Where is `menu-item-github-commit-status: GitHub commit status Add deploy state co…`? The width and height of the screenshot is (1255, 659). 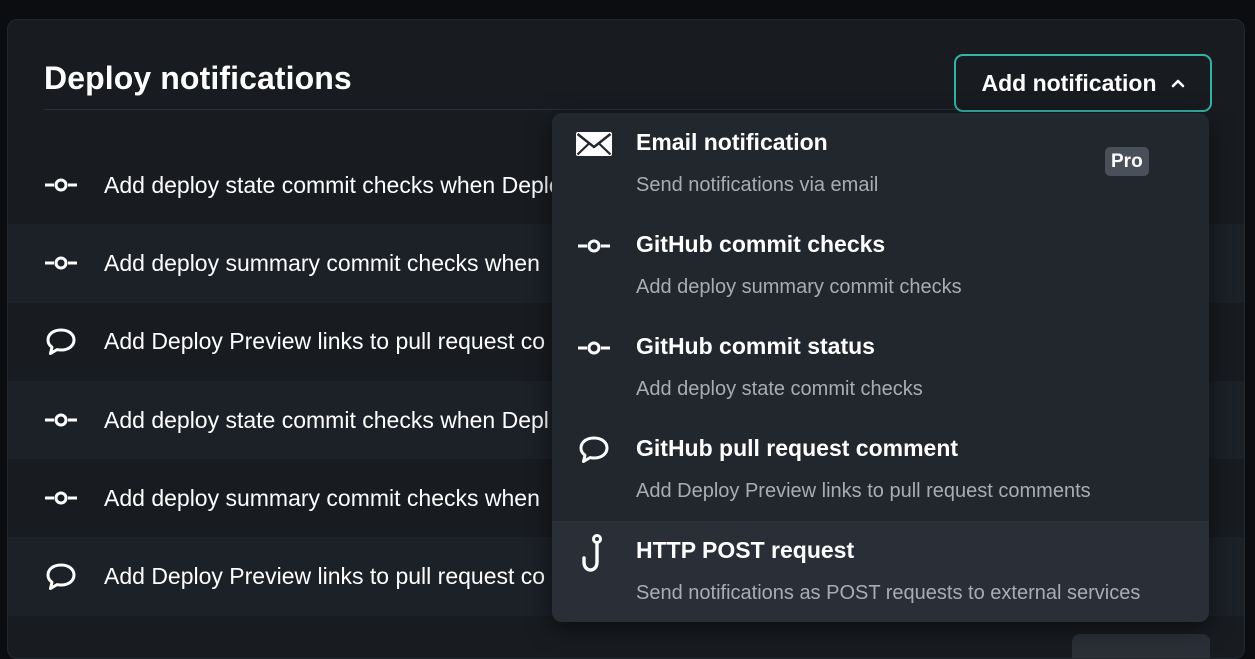
menu-item-github-commit-status: GitHub commit status Add deploy state co… is located at coordinates (880, 368).